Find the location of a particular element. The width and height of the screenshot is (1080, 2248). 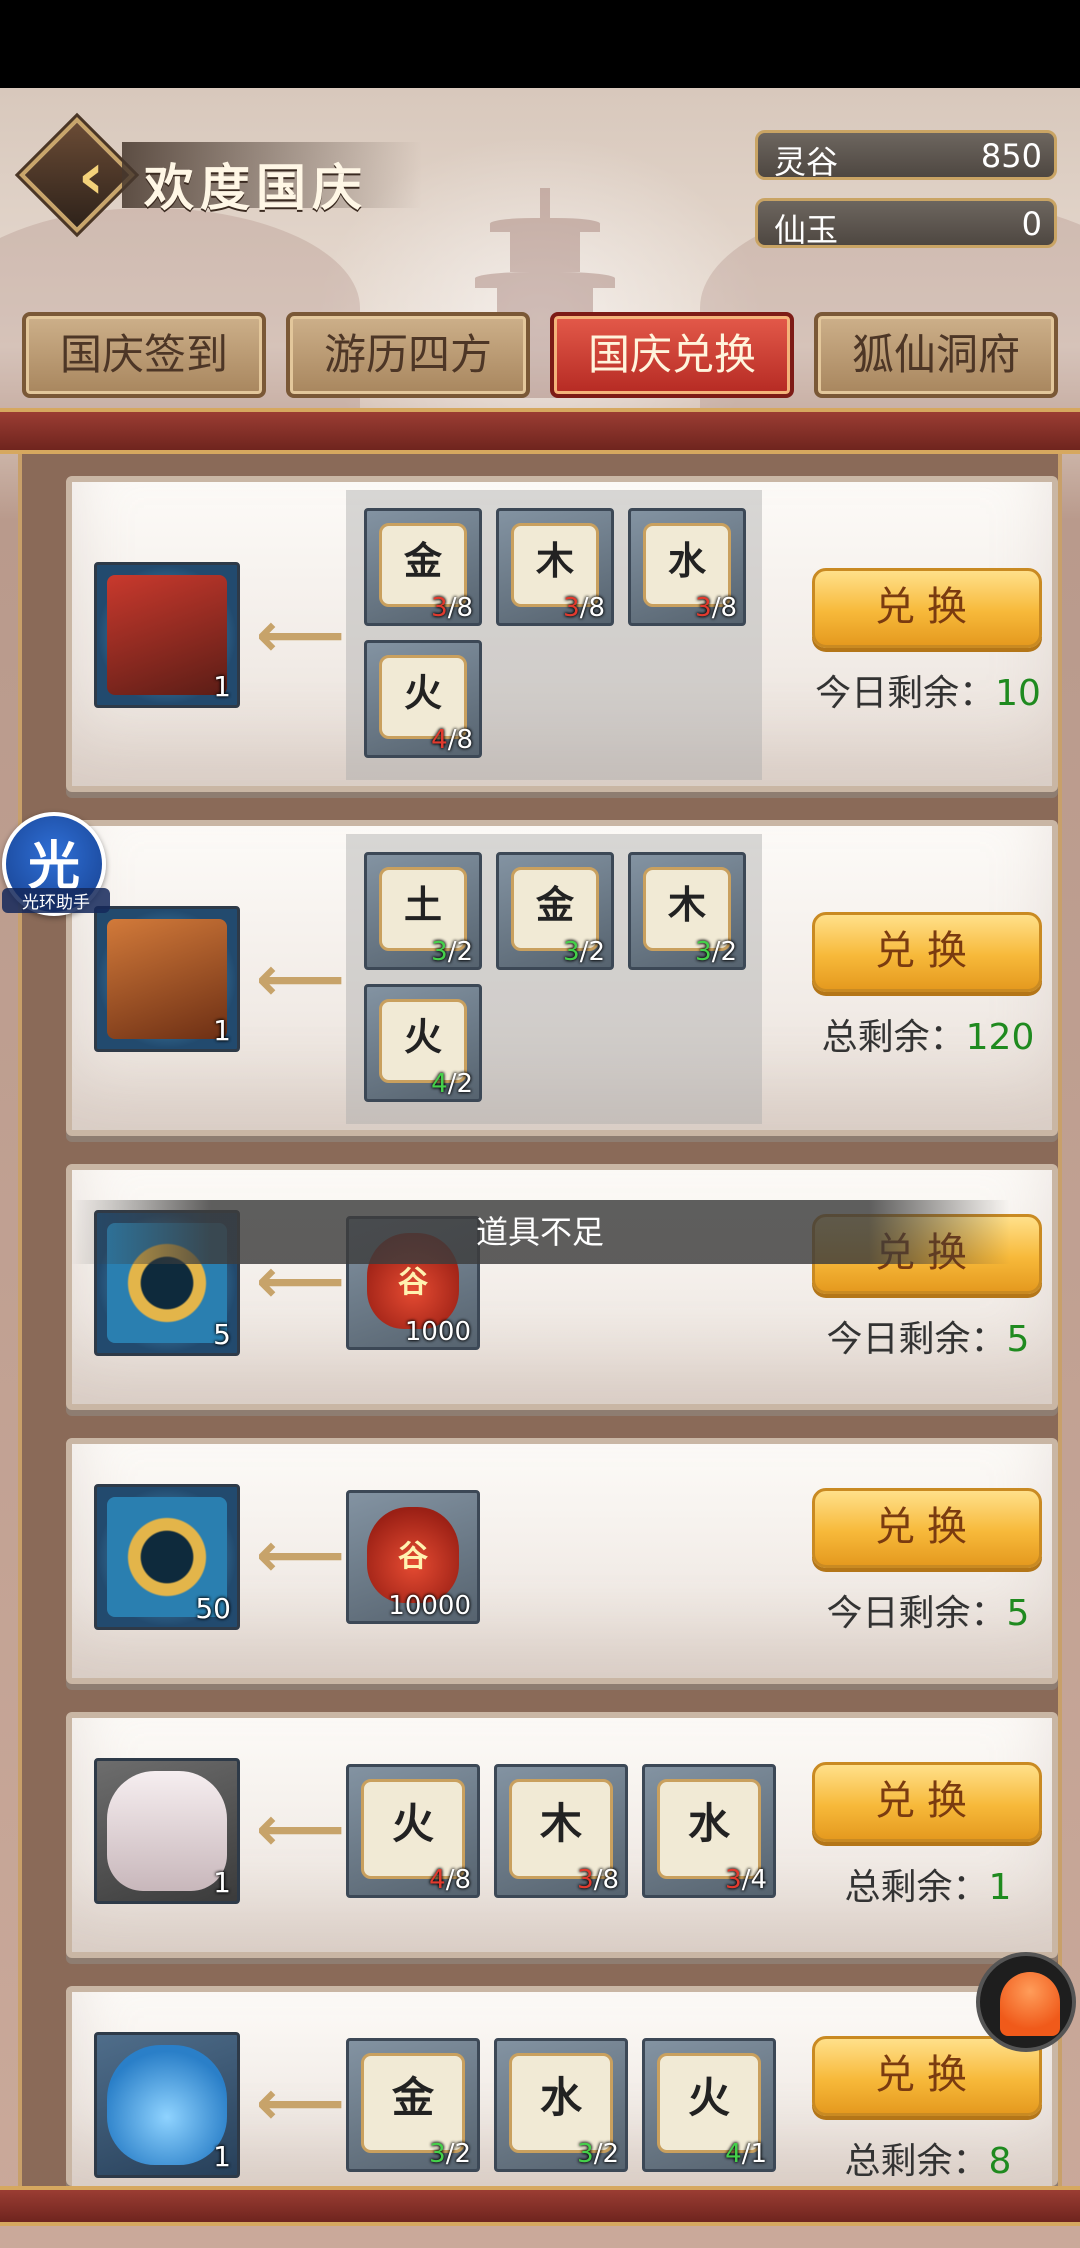

blue-pouch-icon is located at coordinates (167, 2105).